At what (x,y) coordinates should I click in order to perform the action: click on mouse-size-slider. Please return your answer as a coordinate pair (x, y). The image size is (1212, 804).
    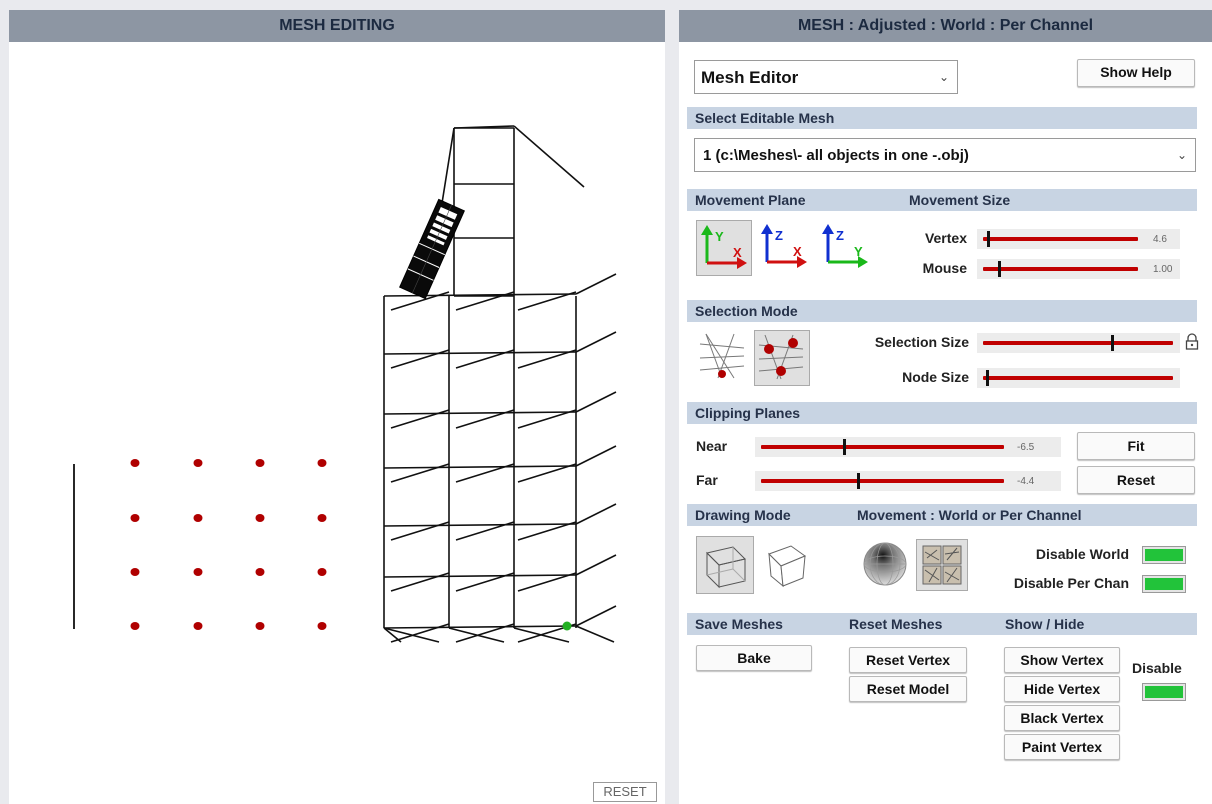
    Looking at the image, I should click on (1060, 269).